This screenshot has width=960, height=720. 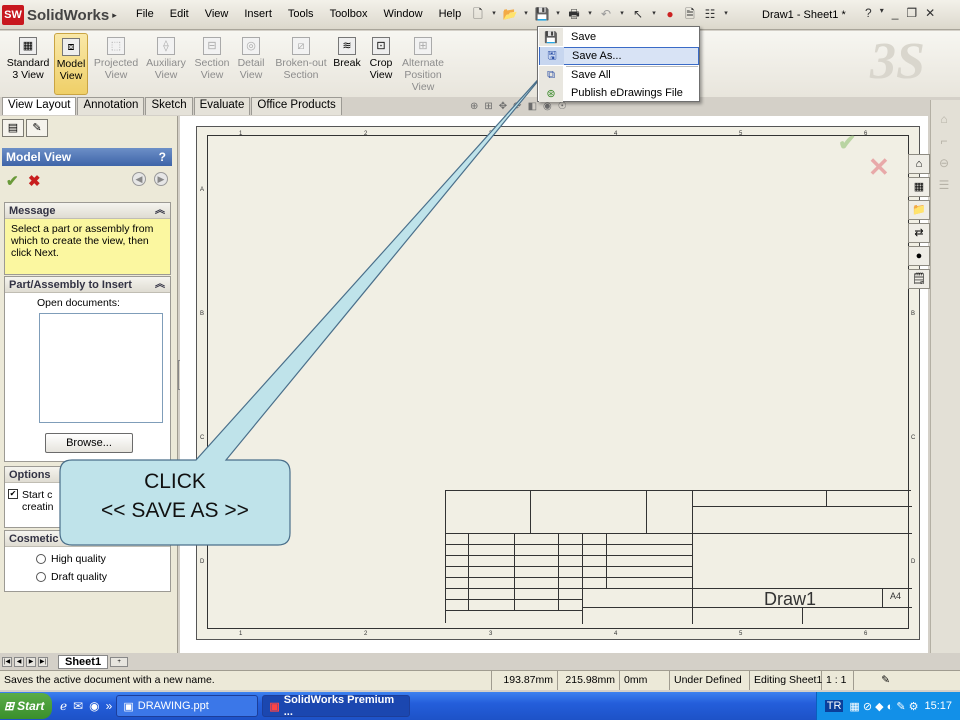 What do you see at coordinates (161, 179) in the screenshot?
I see `next-icon: ▶` at bounding box center [161, 179].